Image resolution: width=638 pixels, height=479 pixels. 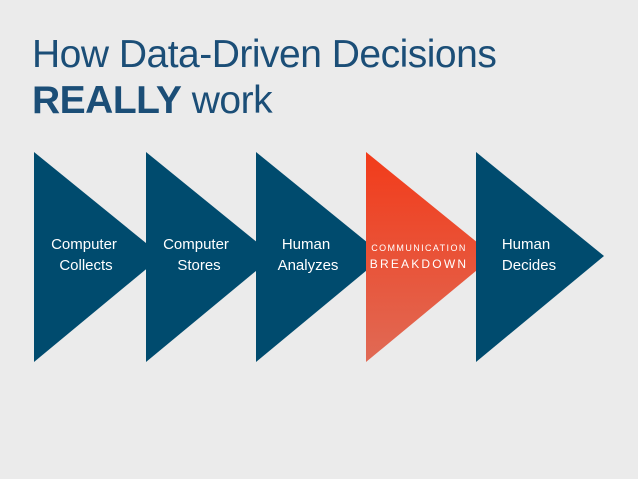 I want to click on step-2-label-line1: Computer, so click(x=196, y=244).